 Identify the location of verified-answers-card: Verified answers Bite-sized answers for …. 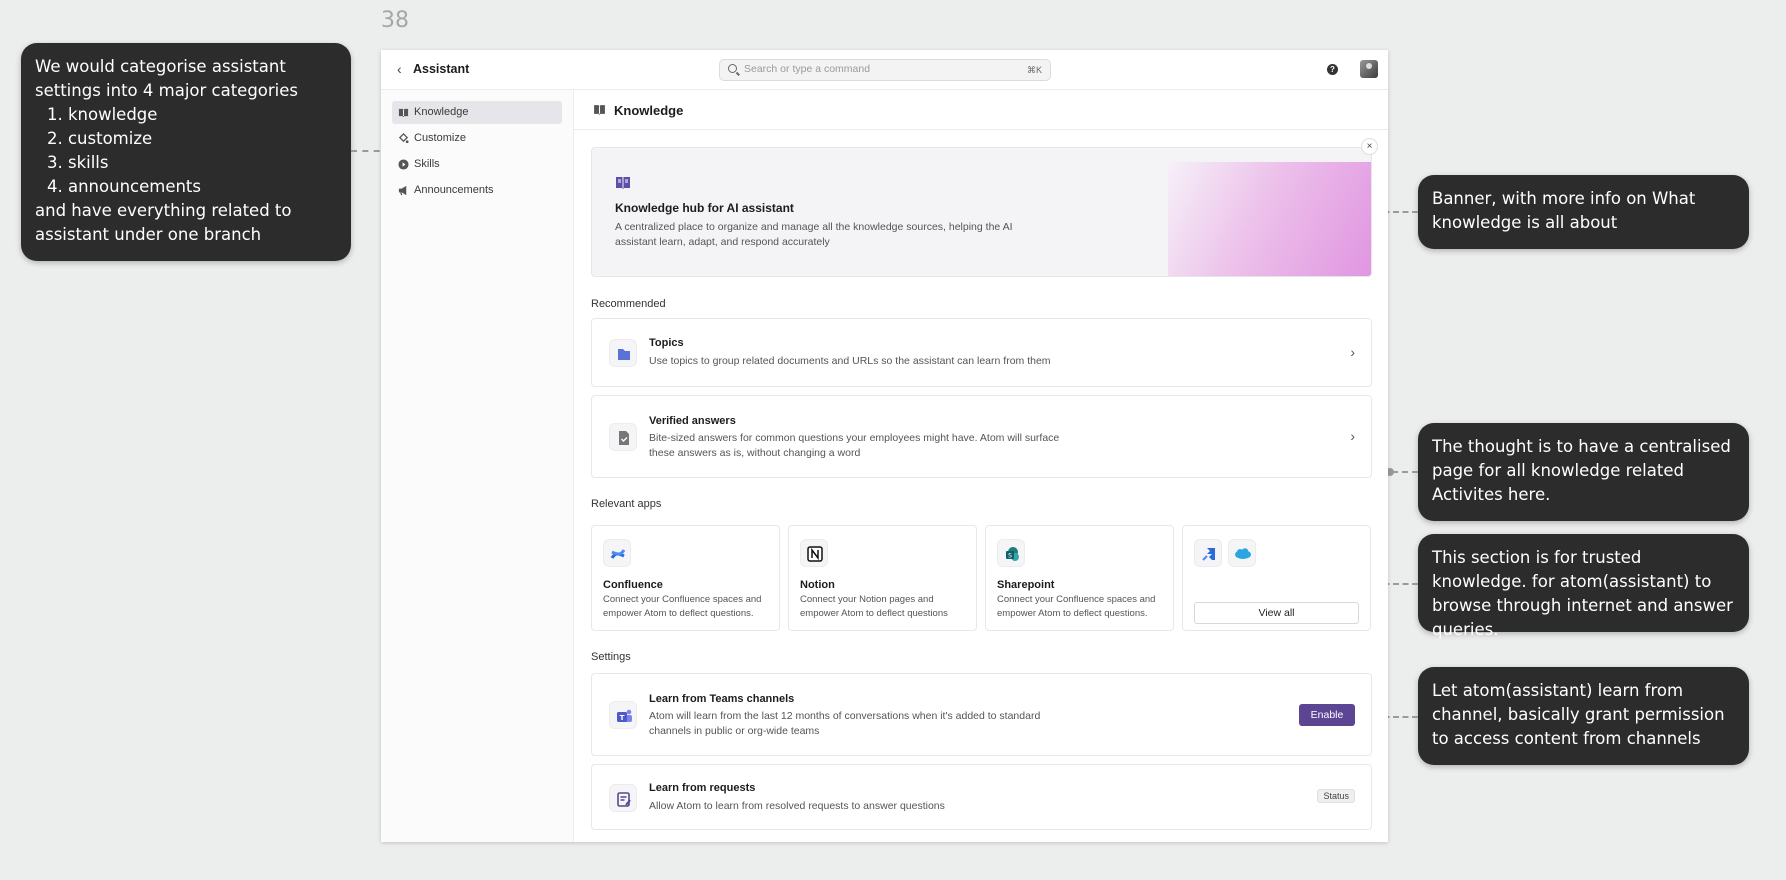
(981, 436).